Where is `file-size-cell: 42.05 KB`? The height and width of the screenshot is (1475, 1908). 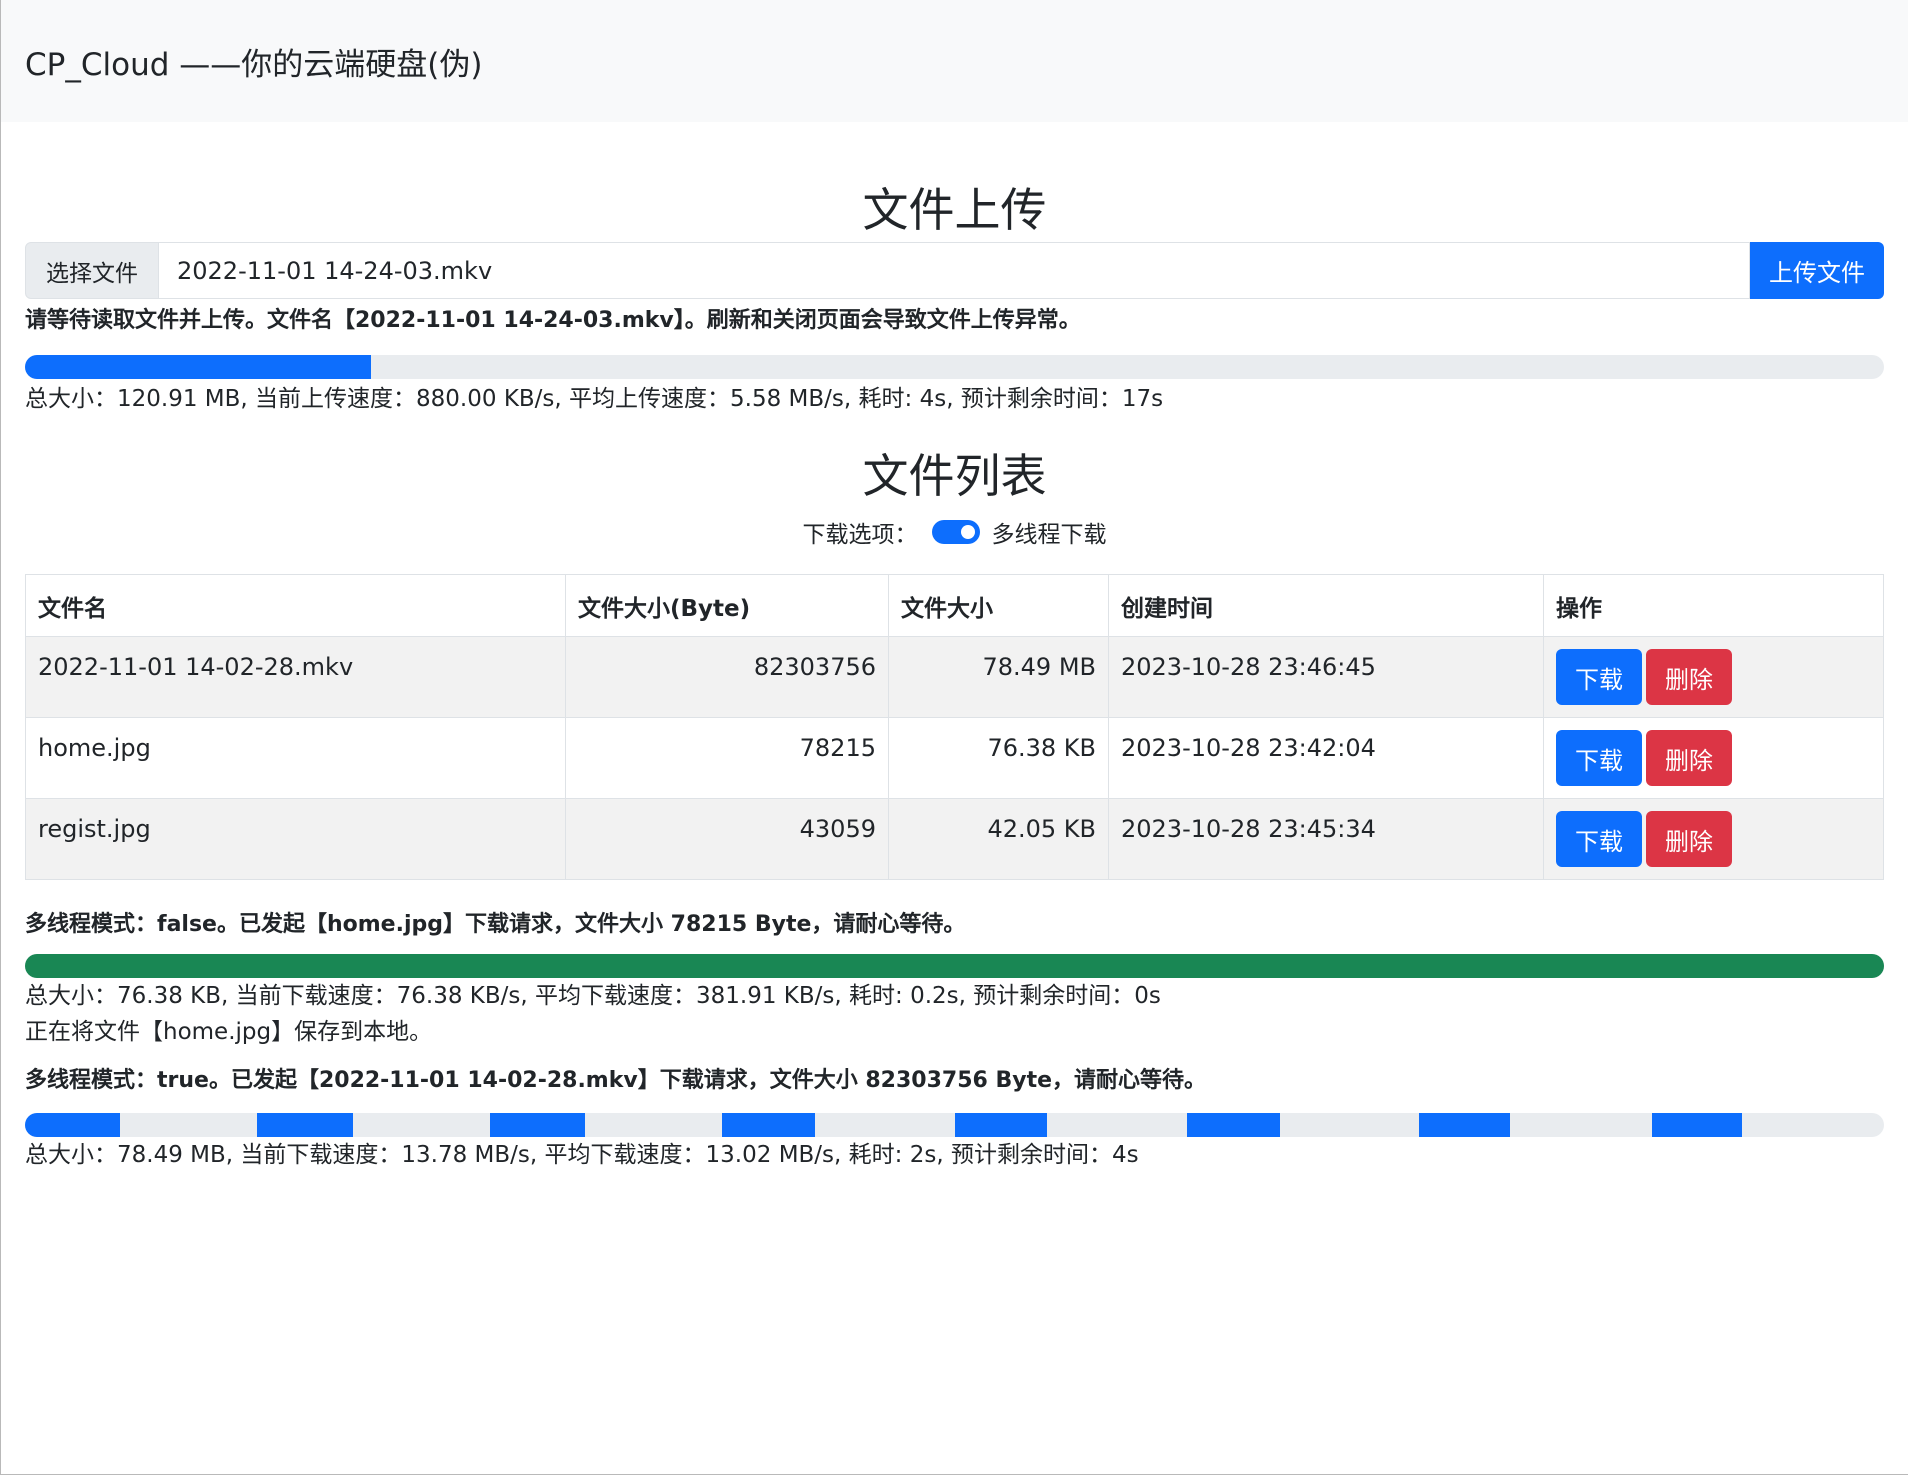 file-size-cell: 42.05 KB is located at coordinates (998, 839).